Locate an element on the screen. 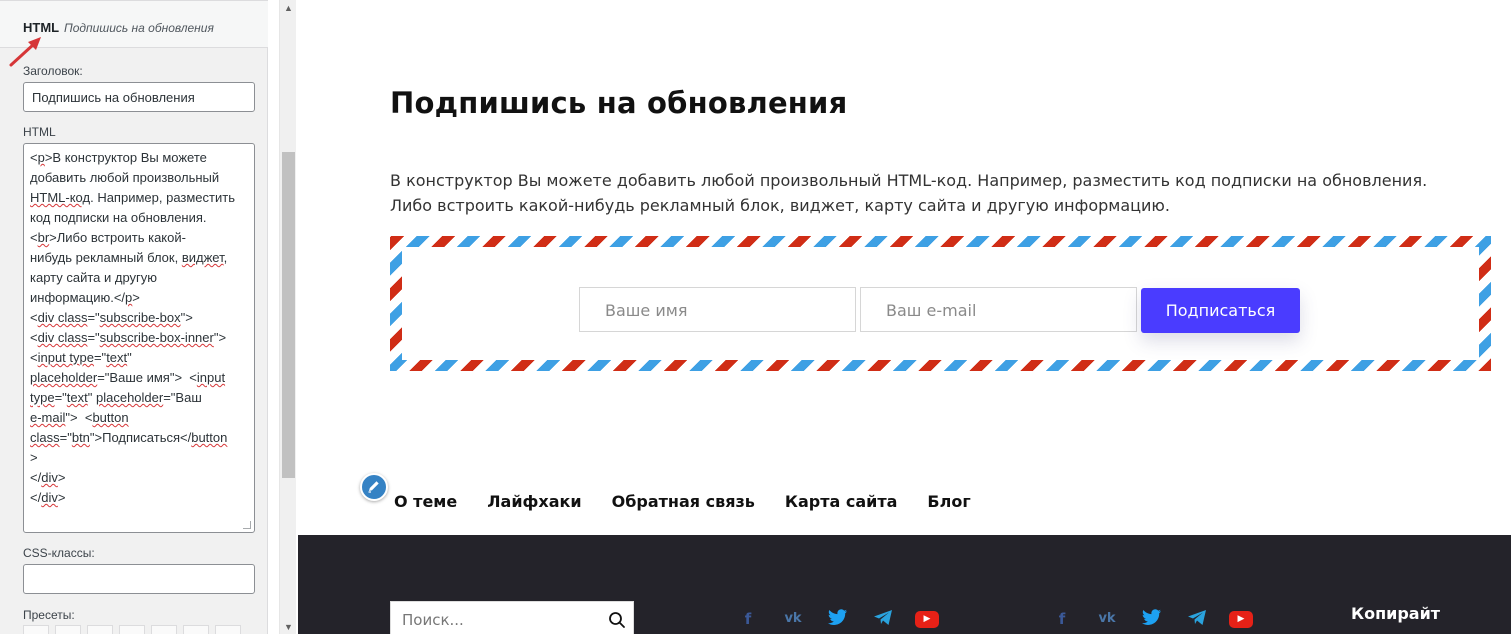 This screenshot has width=1511, height=634. menu-item: Карта сайта is located at coordinates (841, 501).